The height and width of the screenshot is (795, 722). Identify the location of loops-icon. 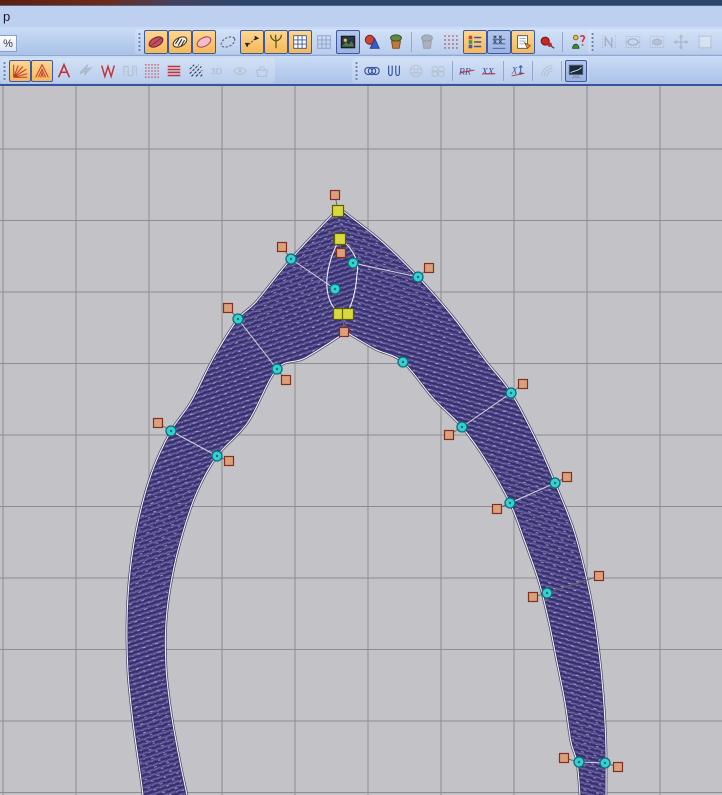
(394, 70).